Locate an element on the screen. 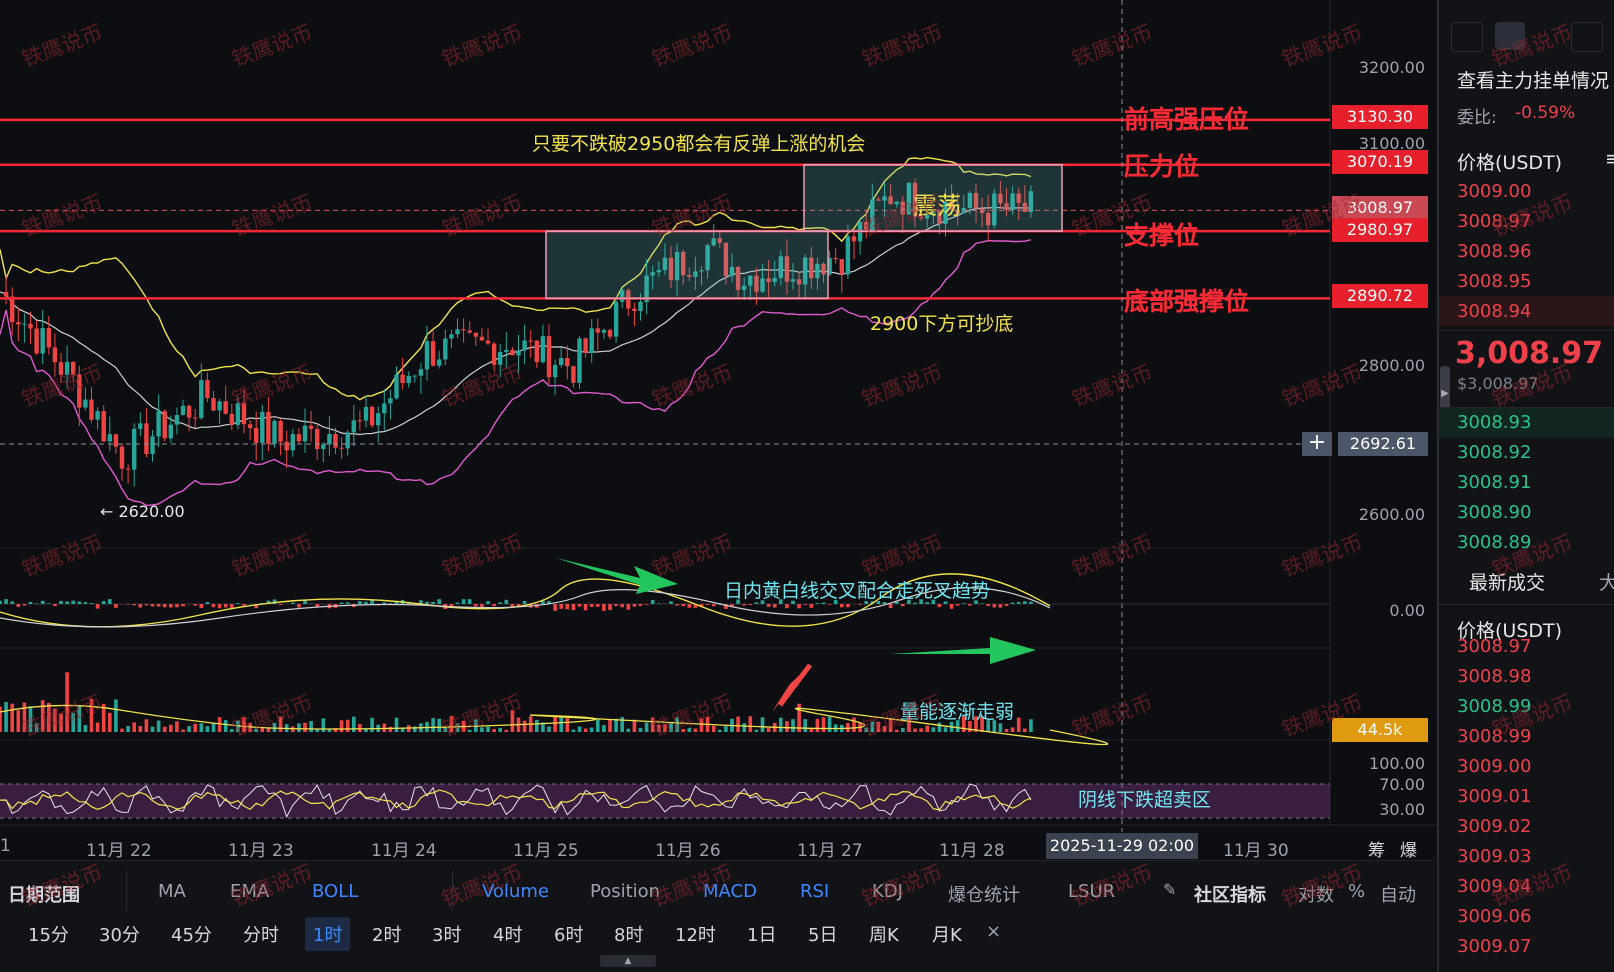 Image resolution: width=1614 pixels, height=972 pixels. ask-price: 3008.97 is located at coordinates (1494, 221).